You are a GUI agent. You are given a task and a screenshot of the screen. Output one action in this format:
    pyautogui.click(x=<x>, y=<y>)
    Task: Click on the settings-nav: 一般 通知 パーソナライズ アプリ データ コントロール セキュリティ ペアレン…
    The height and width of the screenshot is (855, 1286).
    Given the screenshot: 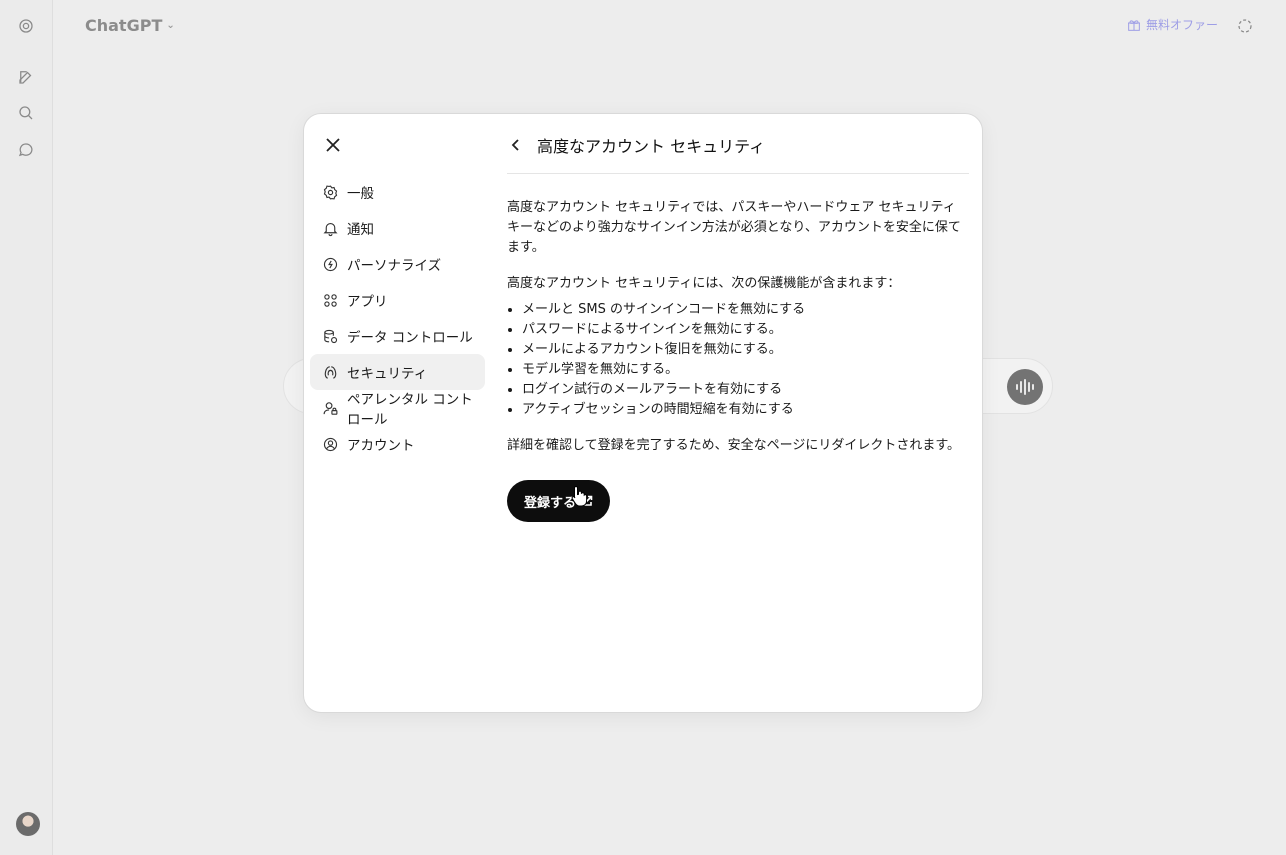 What is the action you would take?
    pyautogui.click(x=397, y=318)
    